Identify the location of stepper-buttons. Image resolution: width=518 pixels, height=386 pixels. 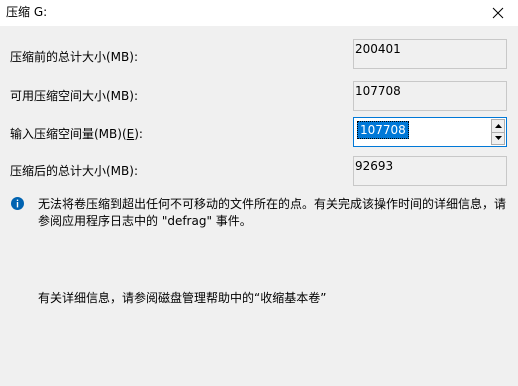
(498, 132).